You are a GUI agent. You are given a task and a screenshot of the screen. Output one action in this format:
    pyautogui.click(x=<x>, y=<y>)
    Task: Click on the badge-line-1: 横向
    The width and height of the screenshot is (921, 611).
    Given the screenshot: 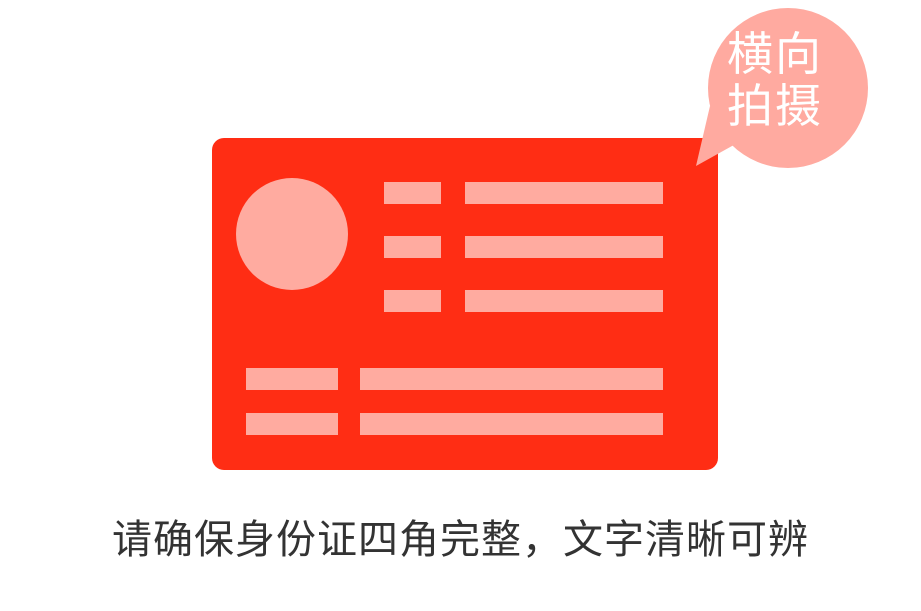 What is the action you would take?
    pyautogui.click(x=775, y=54)
    